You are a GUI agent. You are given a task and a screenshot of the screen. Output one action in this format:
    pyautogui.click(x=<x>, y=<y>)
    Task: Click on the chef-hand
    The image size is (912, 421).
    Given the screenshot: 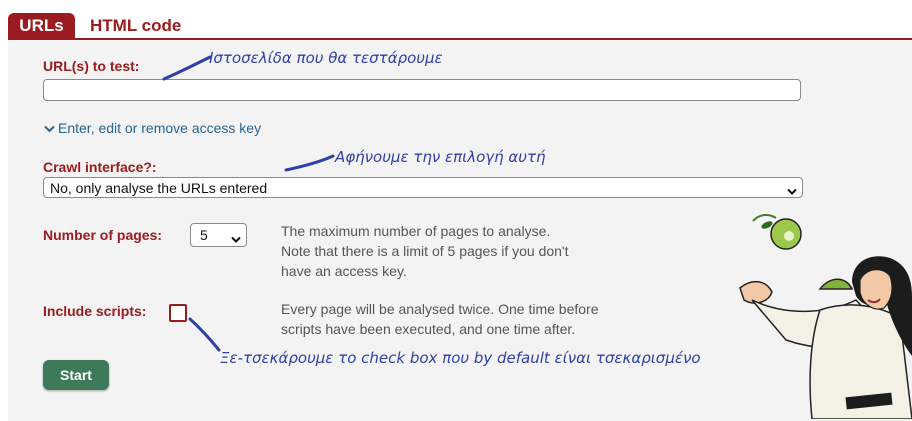 What is the action you would take?
    pyautogui.click(x=756, y=292)
    